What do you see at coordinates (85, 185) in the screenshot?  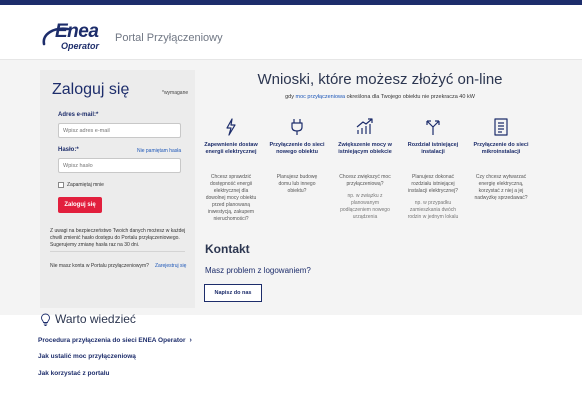 I see `remember-label: Zapamiętaj mnie` at bounding box center [85, 185].